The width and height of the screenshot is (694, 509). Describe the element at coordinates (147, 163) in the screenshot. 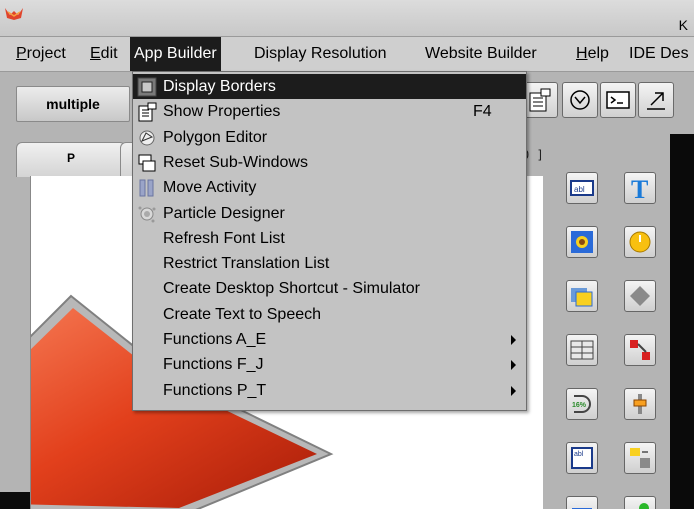

I see `reset-windows-icon` at that location.